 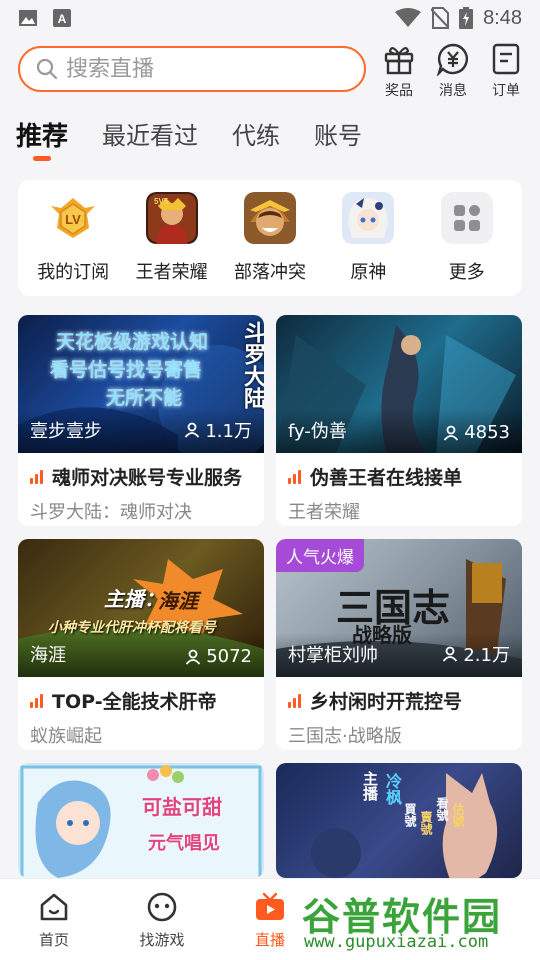 What do you see at coordinates (486, 655) in the screenshot?
I see `viewer-count-value: 2.1万` at bounding box center [486, 655].